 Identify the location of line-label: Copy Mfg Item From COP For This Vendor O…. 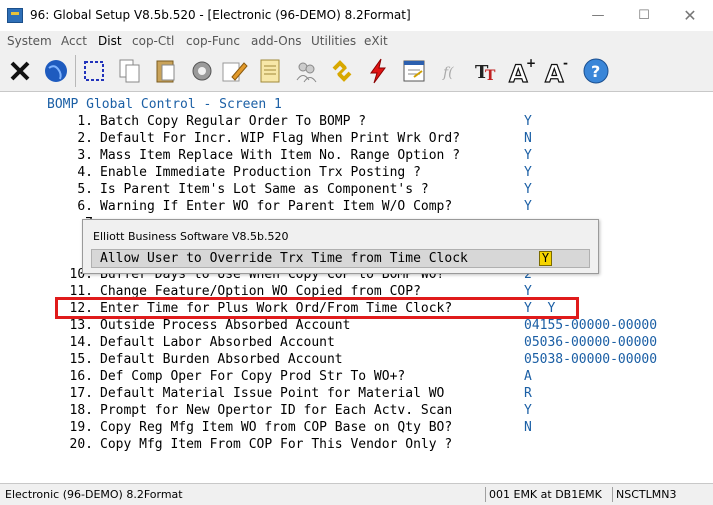
(276, 444).